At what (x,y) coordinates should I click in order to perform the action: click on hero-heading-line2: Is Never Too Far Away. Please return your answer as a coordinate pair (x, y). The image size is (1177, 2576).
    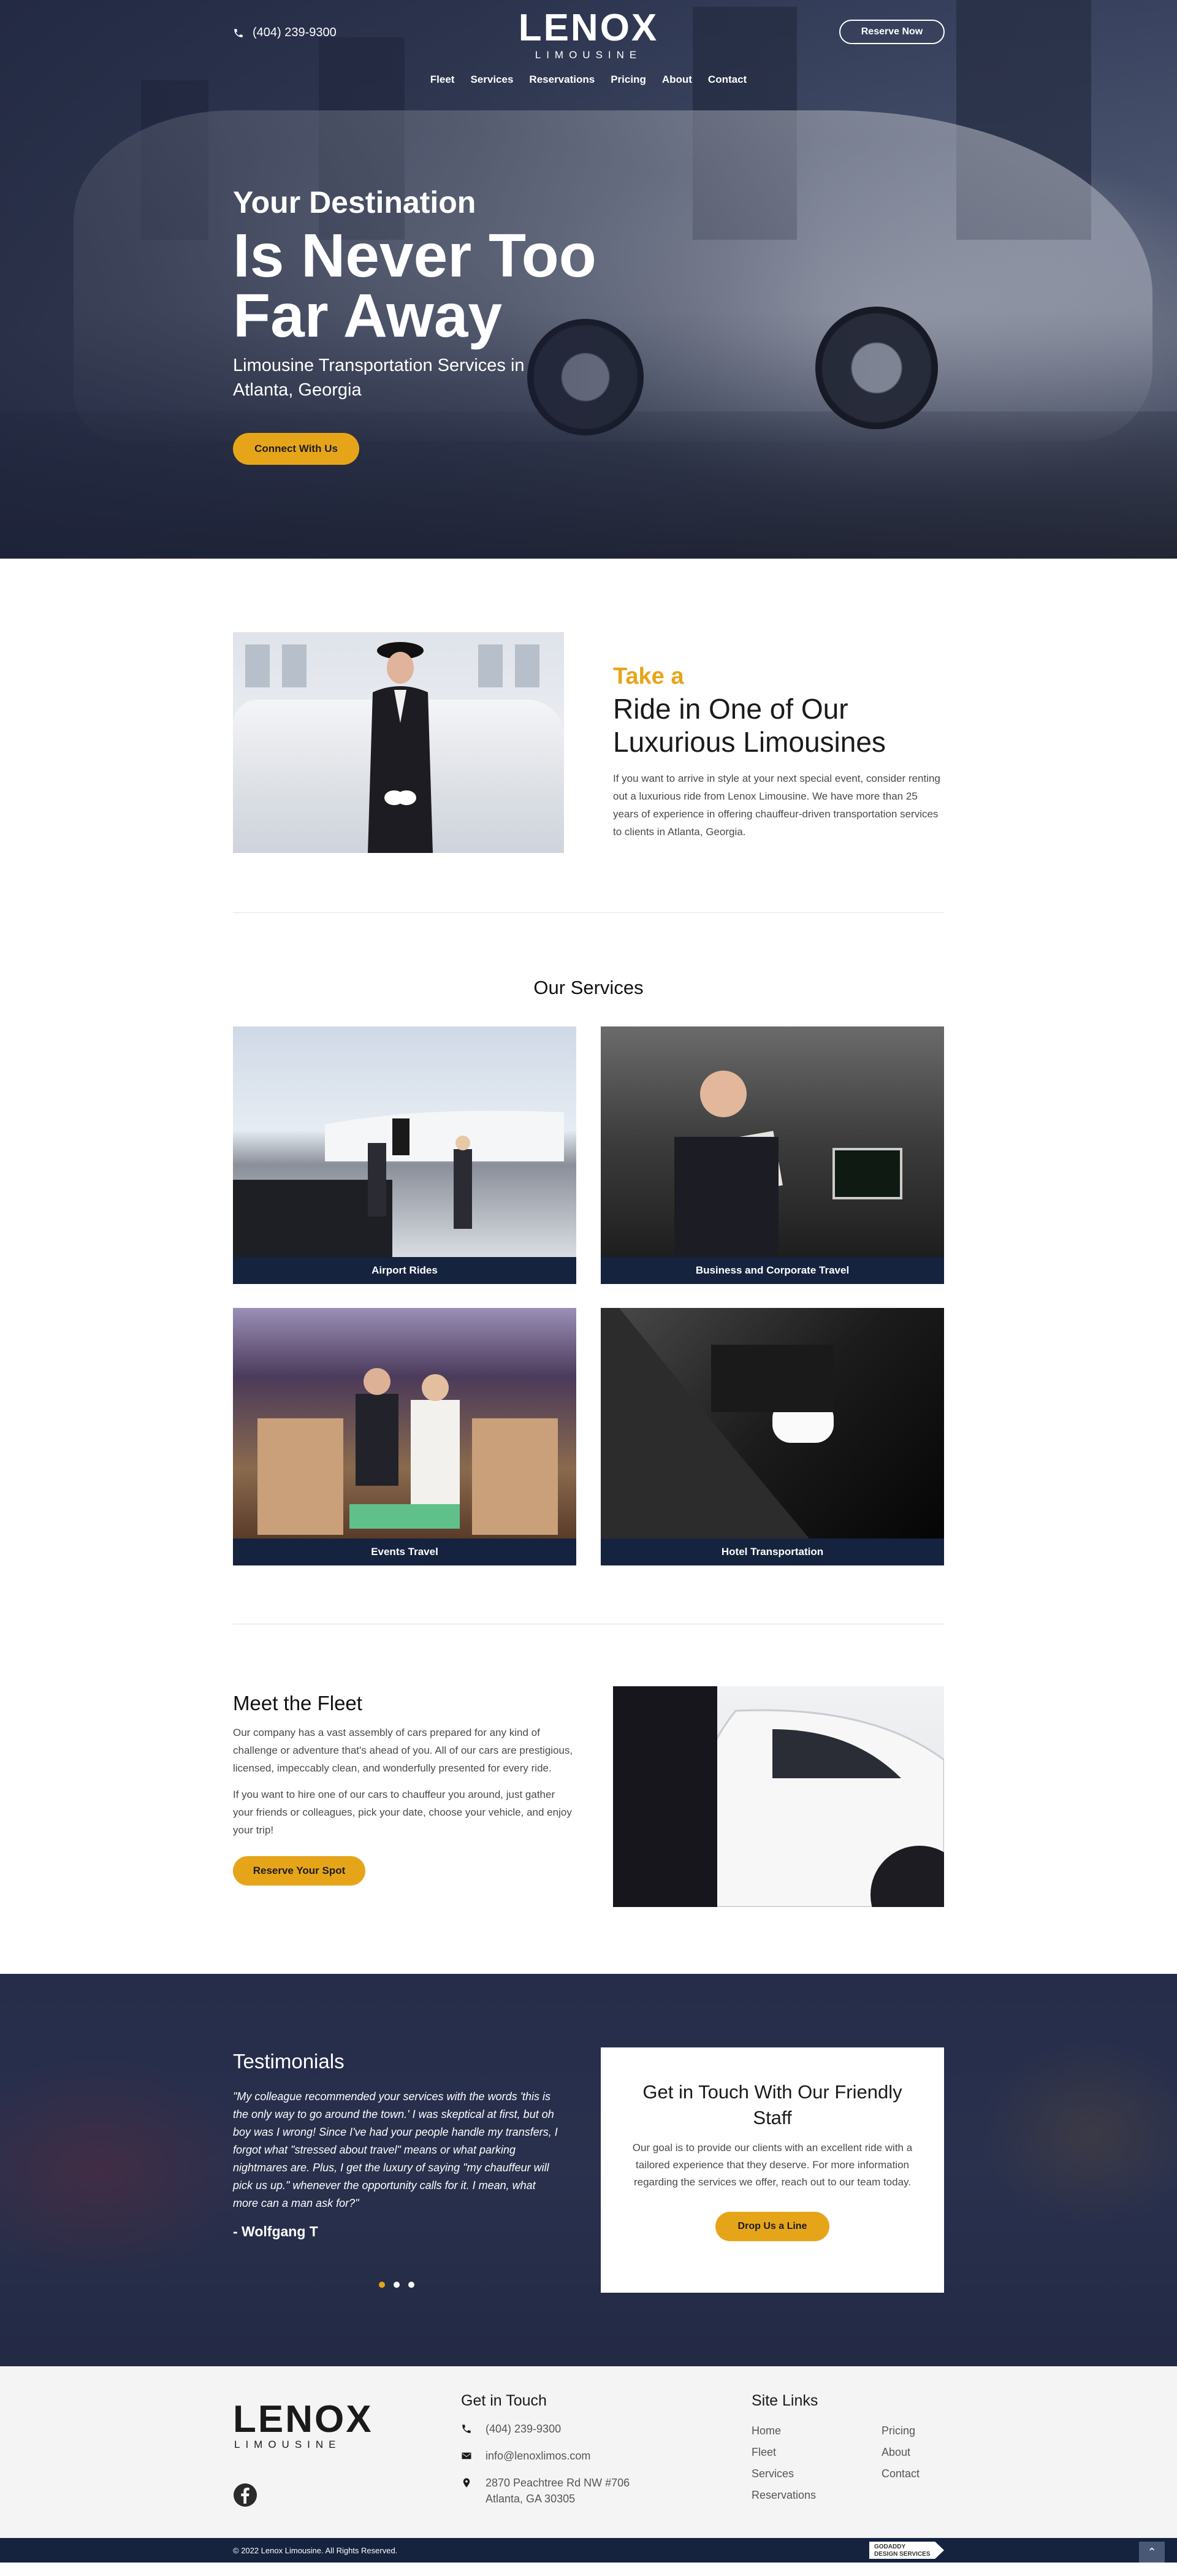
    Looking at the image, I should click on (414, 285).